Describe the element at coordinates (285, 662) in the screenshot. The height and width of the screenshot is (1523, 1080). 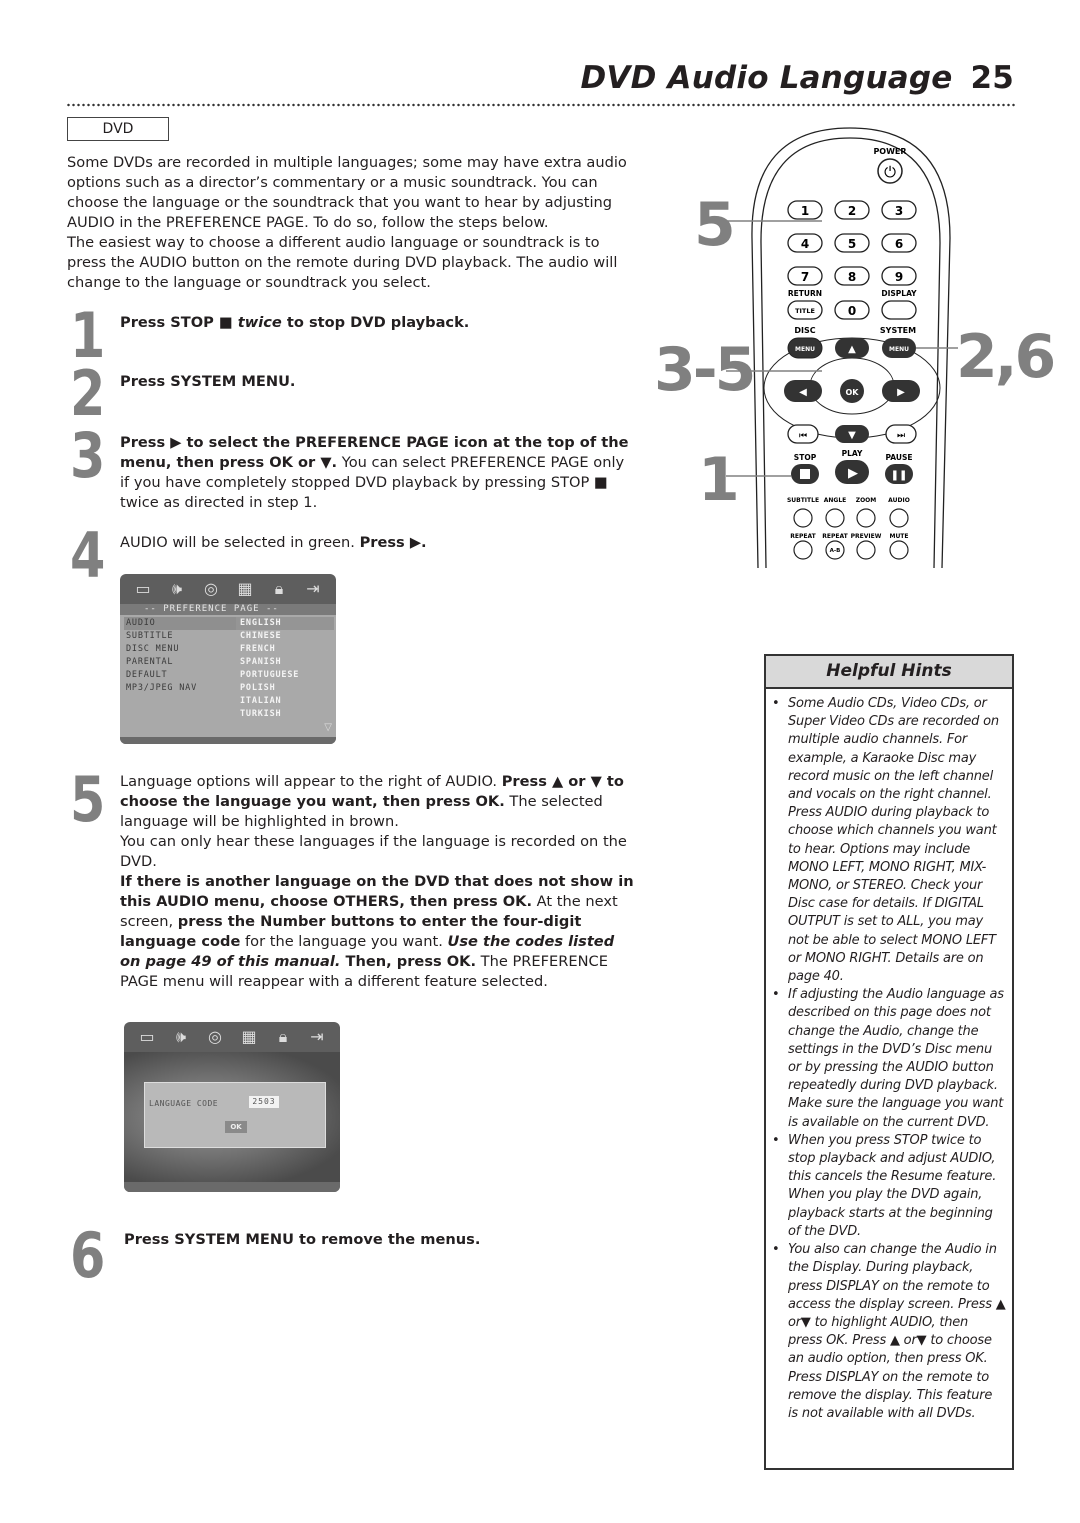
I see `osd-language-option: SPANISH` at that location.